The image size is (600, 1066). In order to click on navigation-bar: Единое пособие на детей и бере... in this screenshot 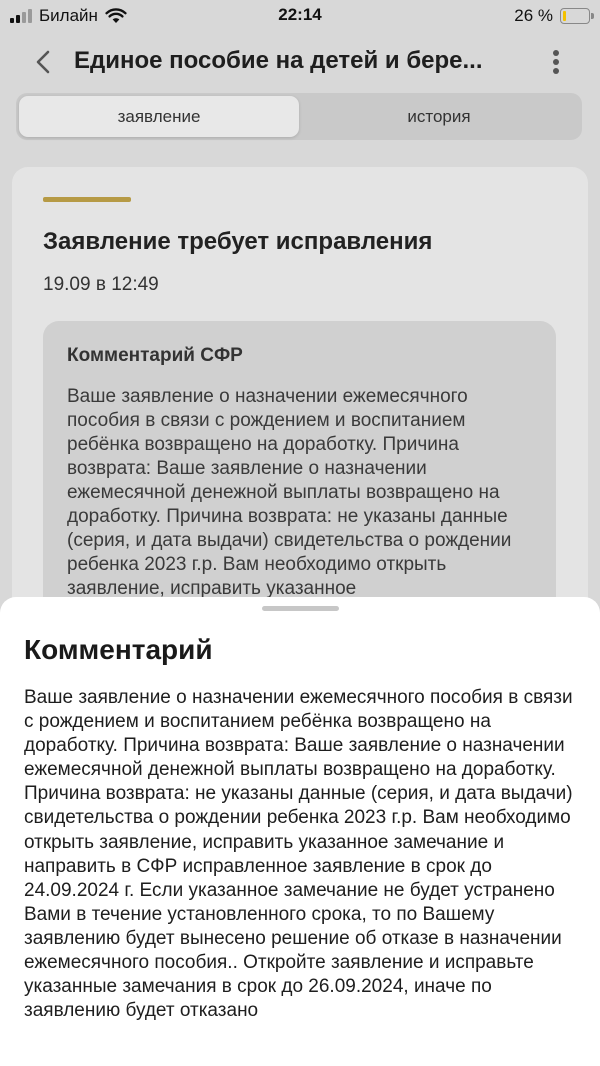, I will do `click(300, 62)`.